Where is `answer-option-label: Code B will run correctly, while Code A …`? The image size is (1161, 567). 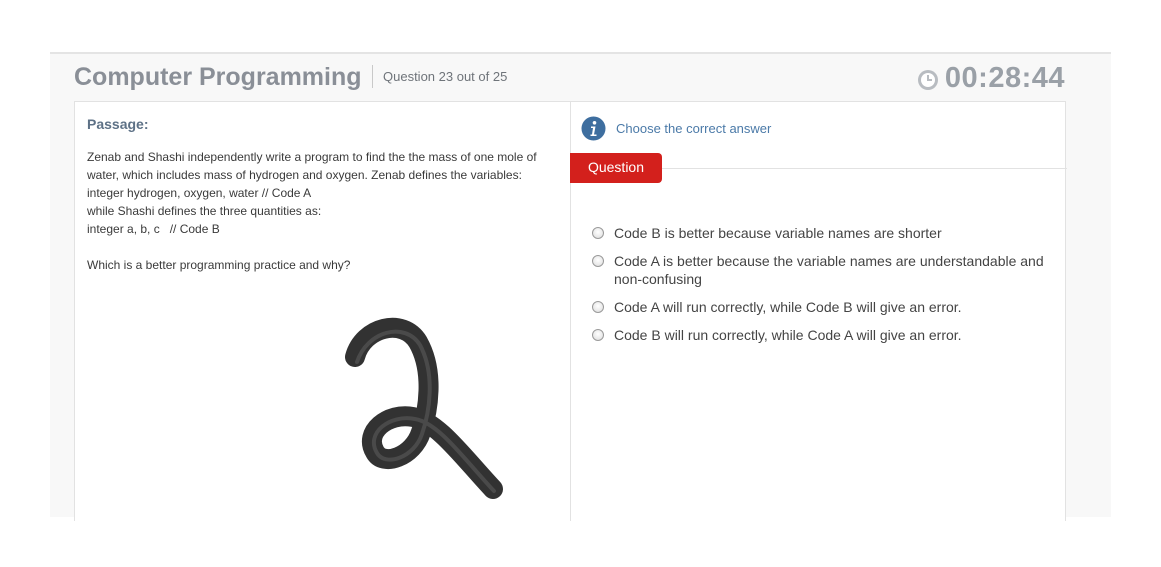 answer-option-label: Code B will run correctly, while Code A … is located at coordinates (829, 335).